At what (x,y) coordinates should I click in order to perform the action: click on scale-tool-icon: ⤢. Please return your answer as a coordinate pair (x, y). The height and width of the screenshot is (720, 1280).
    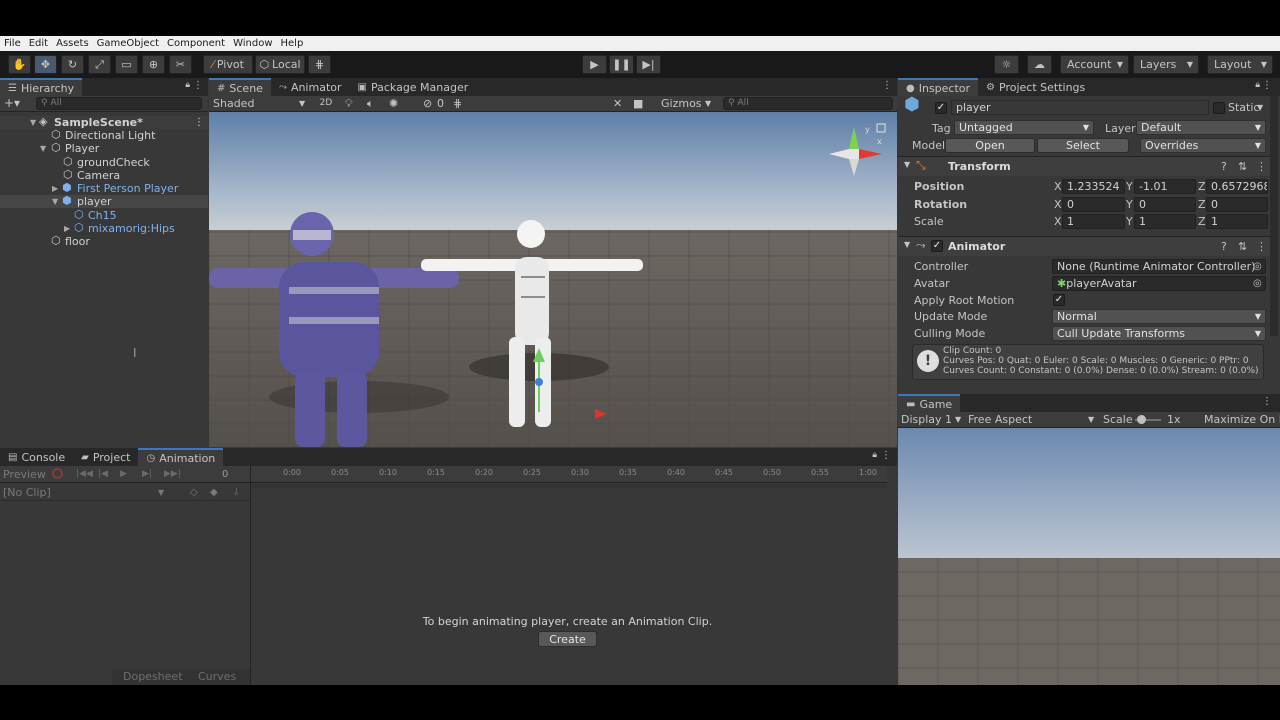
    Looking at the image, I should click on (99, 64).